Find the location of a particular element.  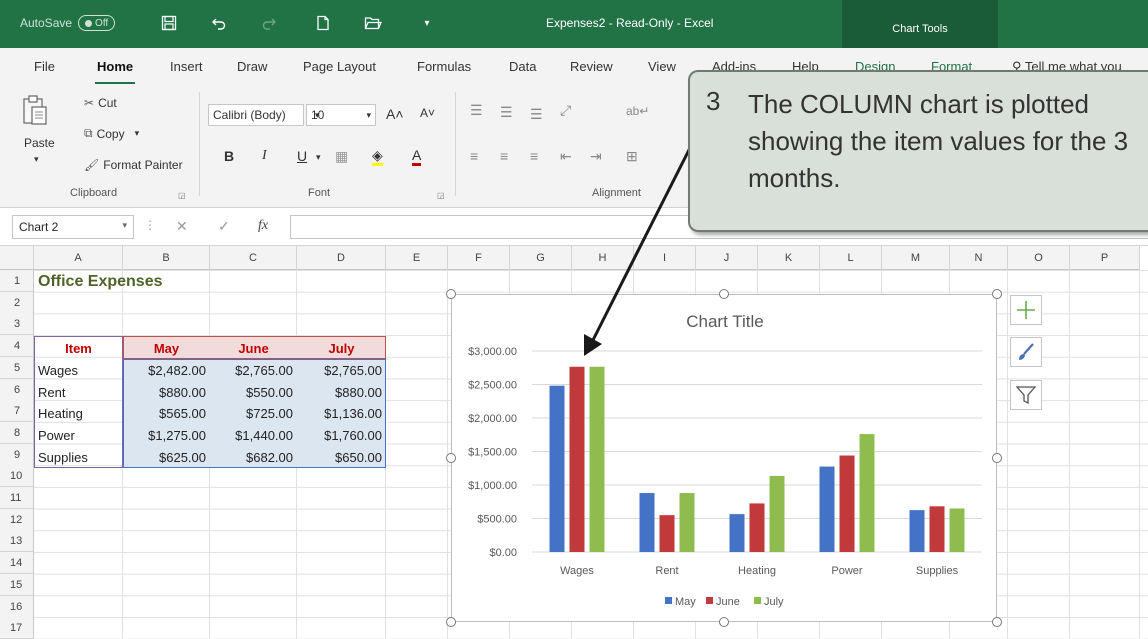

chevron-down-icon: ▾ is located at coordinates (318, 157).